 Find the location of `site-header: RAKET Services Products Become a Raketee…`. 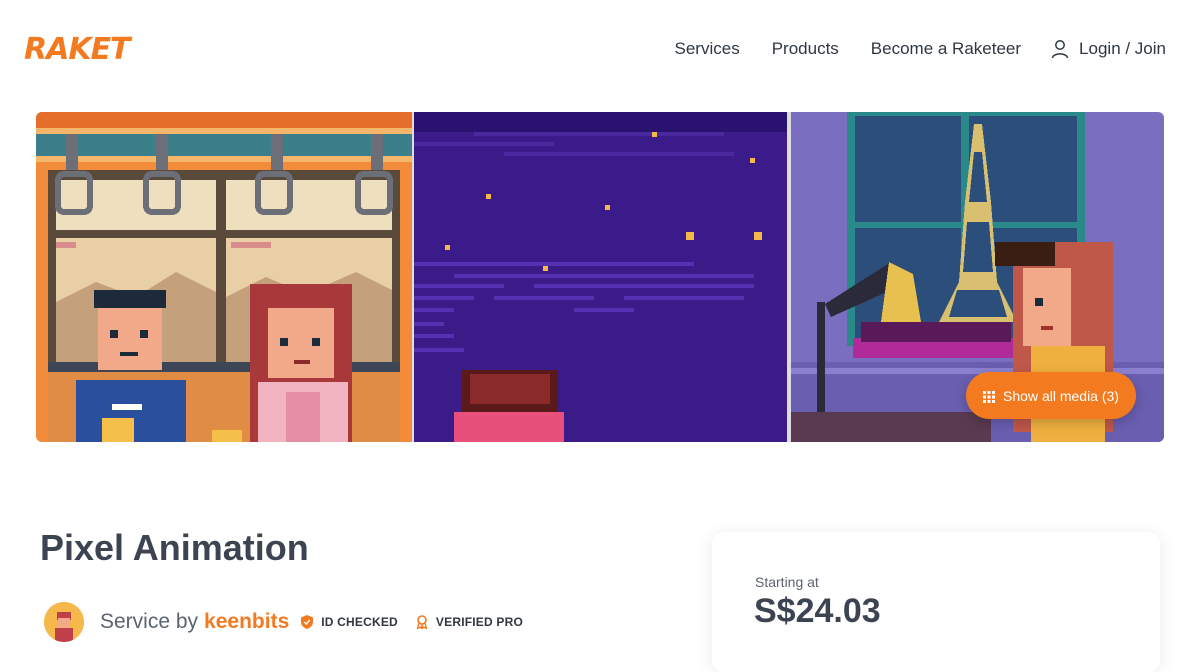

site-header: RAKET Services Products Become a Raketee… is located at coordinates (600, 50).